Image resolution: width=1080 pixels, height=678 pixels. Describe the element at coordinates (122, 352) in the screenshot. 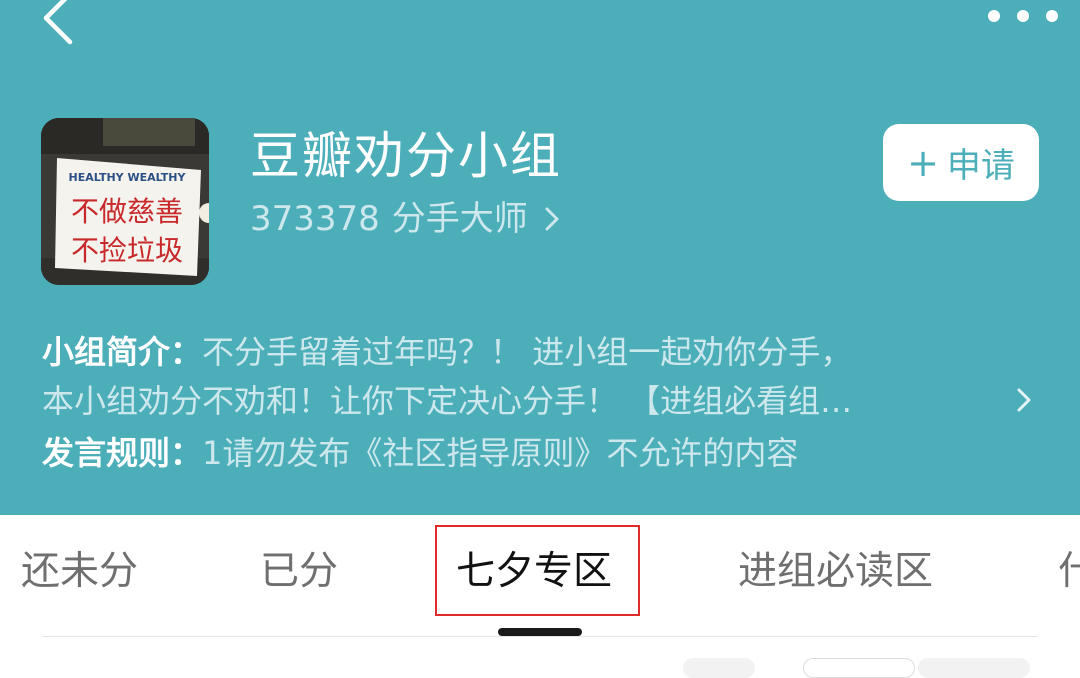

I see `intro-label: 小组简介：` at that location.